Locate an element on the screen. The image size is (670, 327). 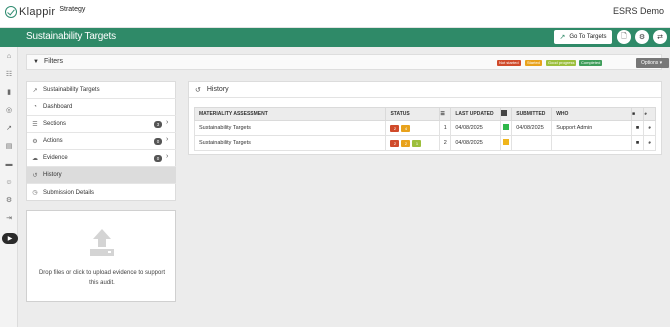
history-title: History is located at coordinates (217, 89).